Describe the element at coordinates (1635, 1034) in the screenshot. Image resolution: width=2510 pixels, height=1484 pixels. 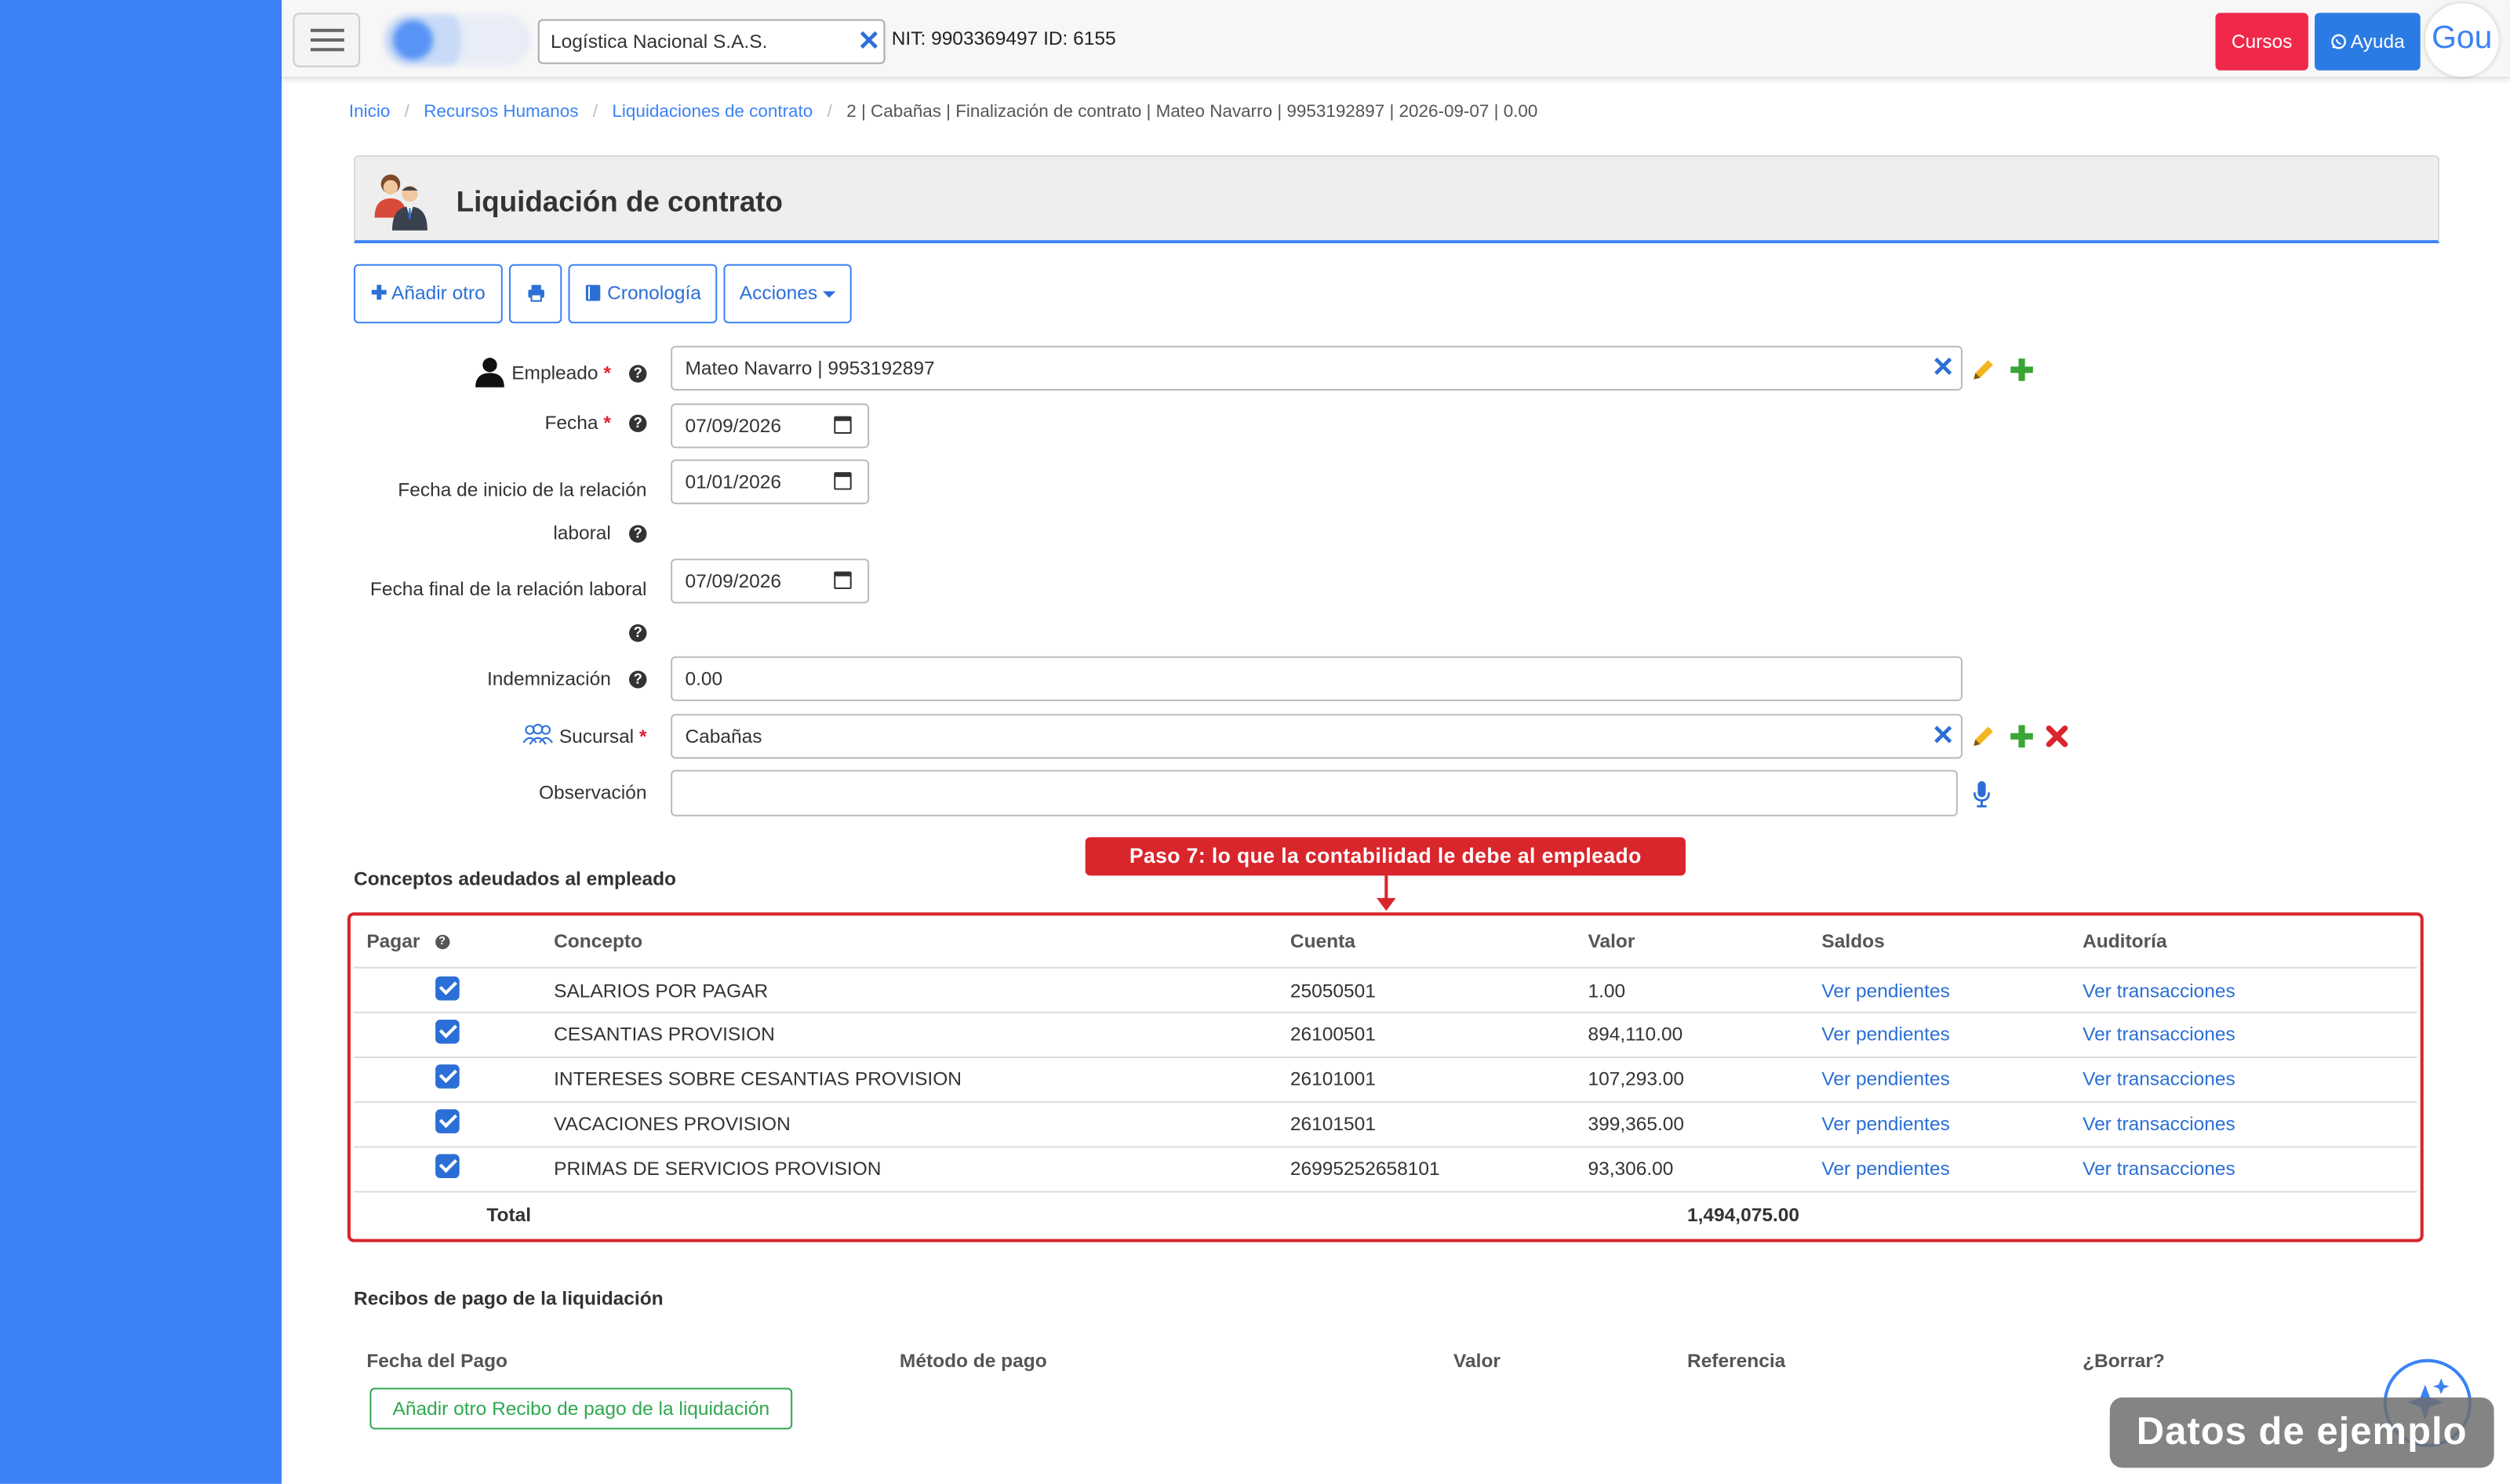
I see `valor-cell: 894,110.00` at that location.